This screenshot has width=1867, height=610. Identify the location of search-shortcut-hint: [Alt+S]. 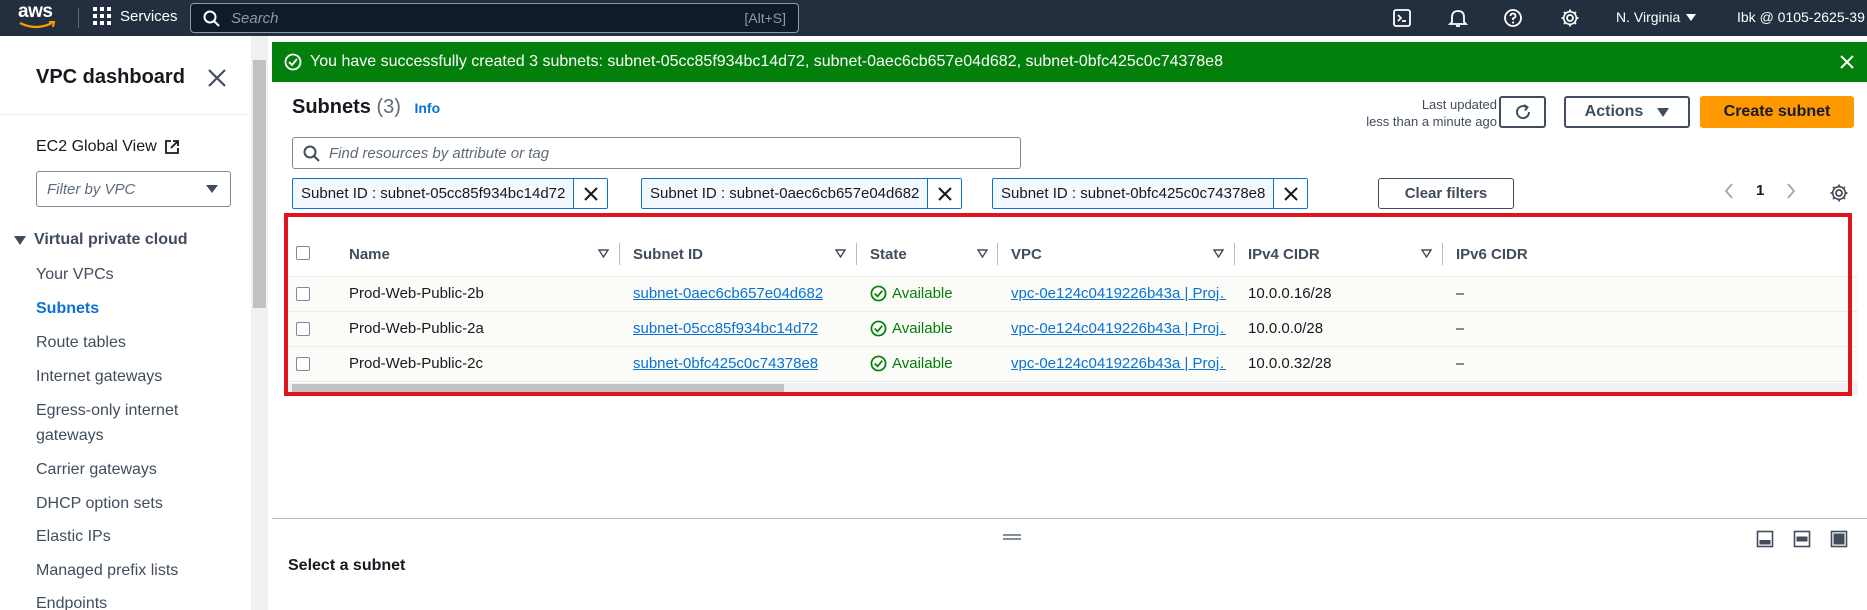
(765, 18).